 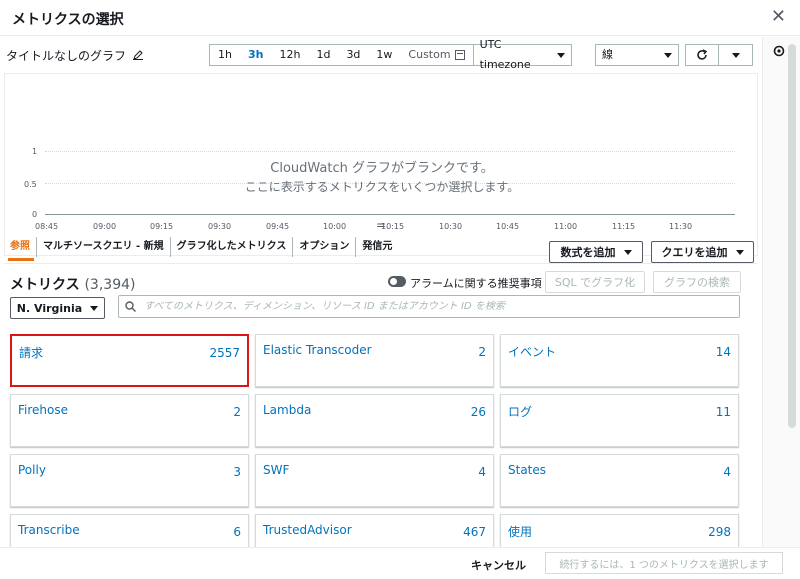 I want to click on tab-graphed-metrics: グラフ化したメトリクス, so click(x=232, y=247).